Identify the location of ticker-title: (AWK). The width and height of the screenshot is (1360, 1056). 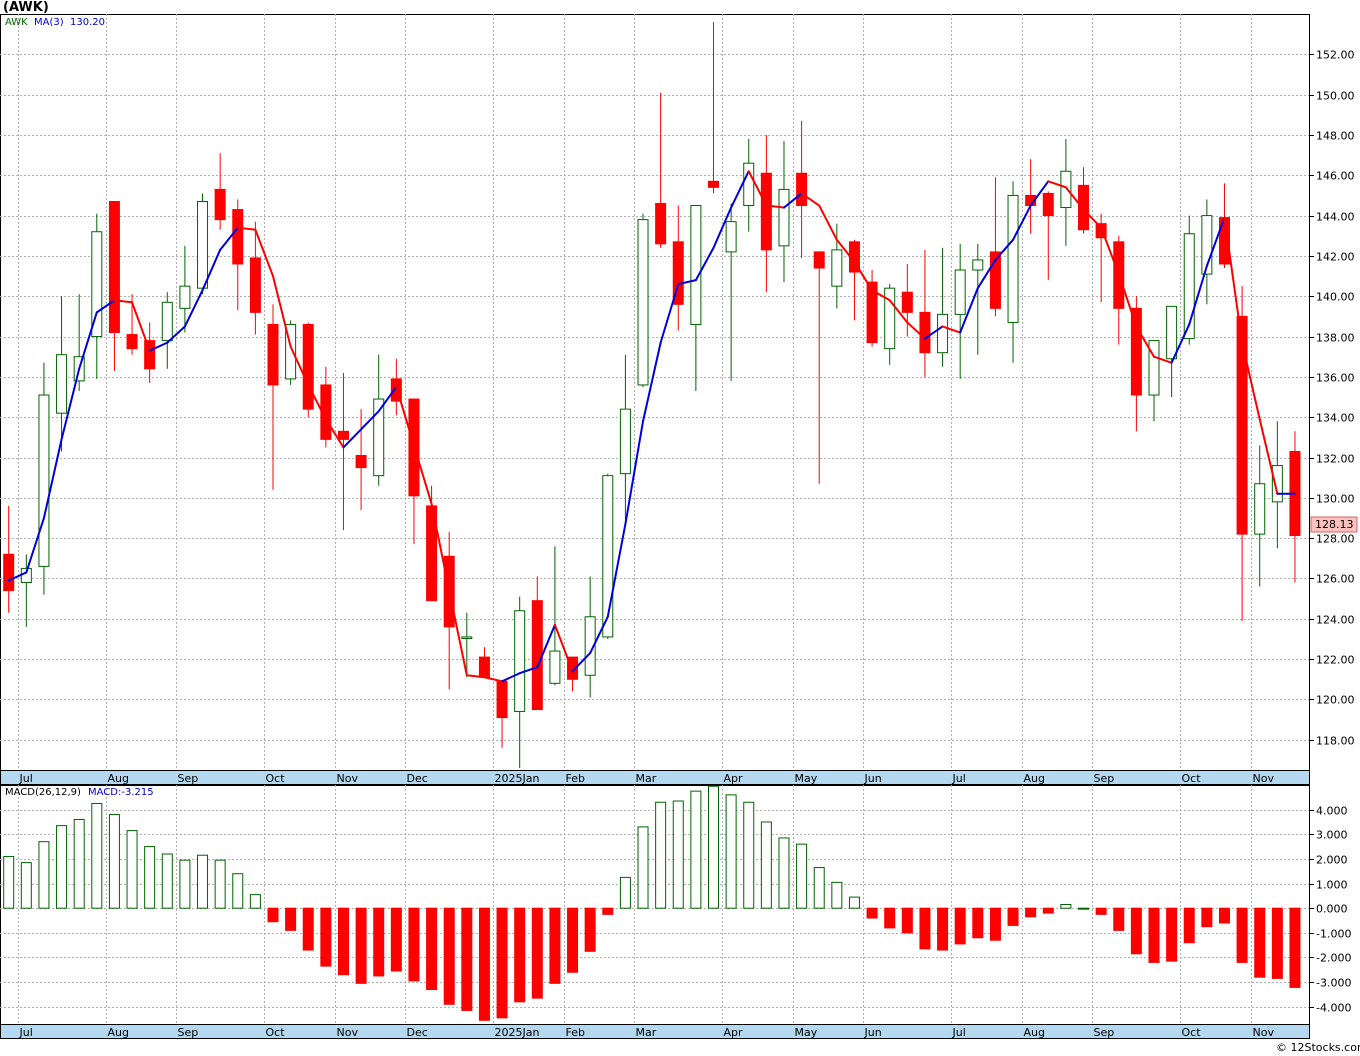
(26, 7).